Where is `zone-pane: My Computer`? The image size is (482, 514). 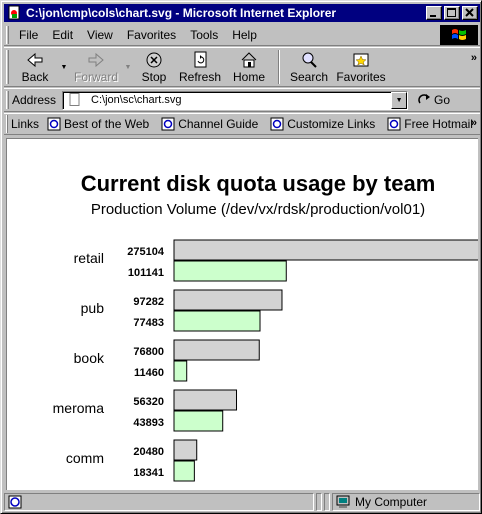
zone-pane: My Computer is located at coordinates (406, 502).